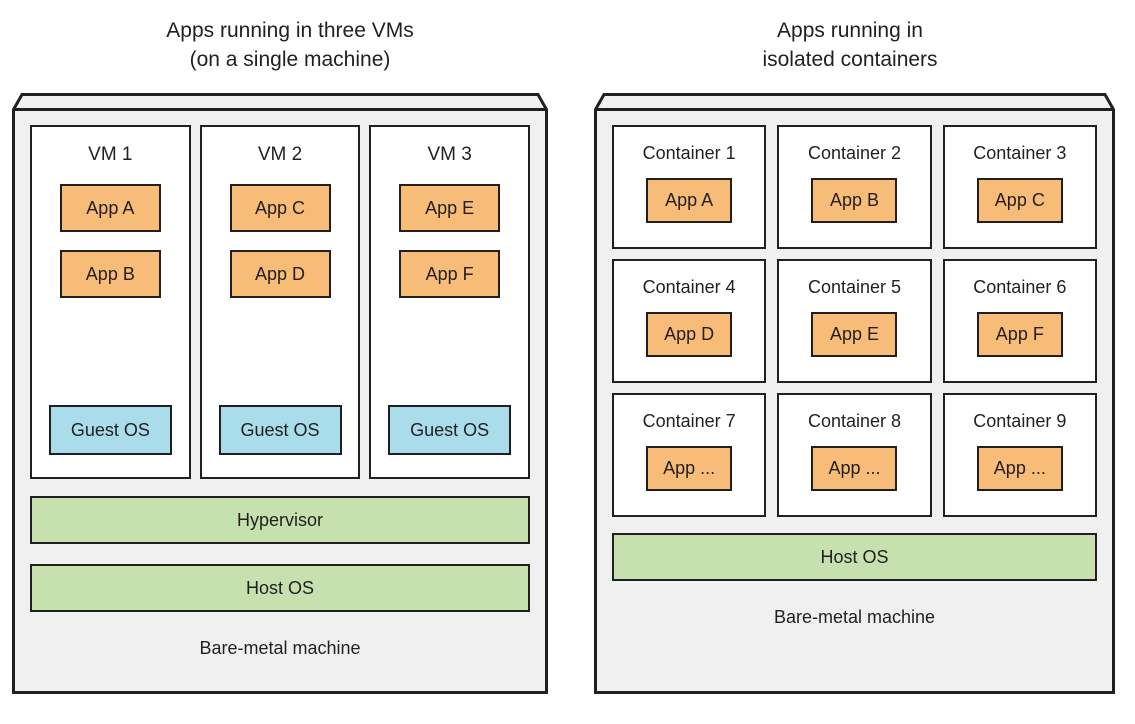 The image size is (1135, 724). What do you see at coordinates (854, 102) in the screenshot?
I see `machine-top-slab-right` at bounding box center [854, 102].